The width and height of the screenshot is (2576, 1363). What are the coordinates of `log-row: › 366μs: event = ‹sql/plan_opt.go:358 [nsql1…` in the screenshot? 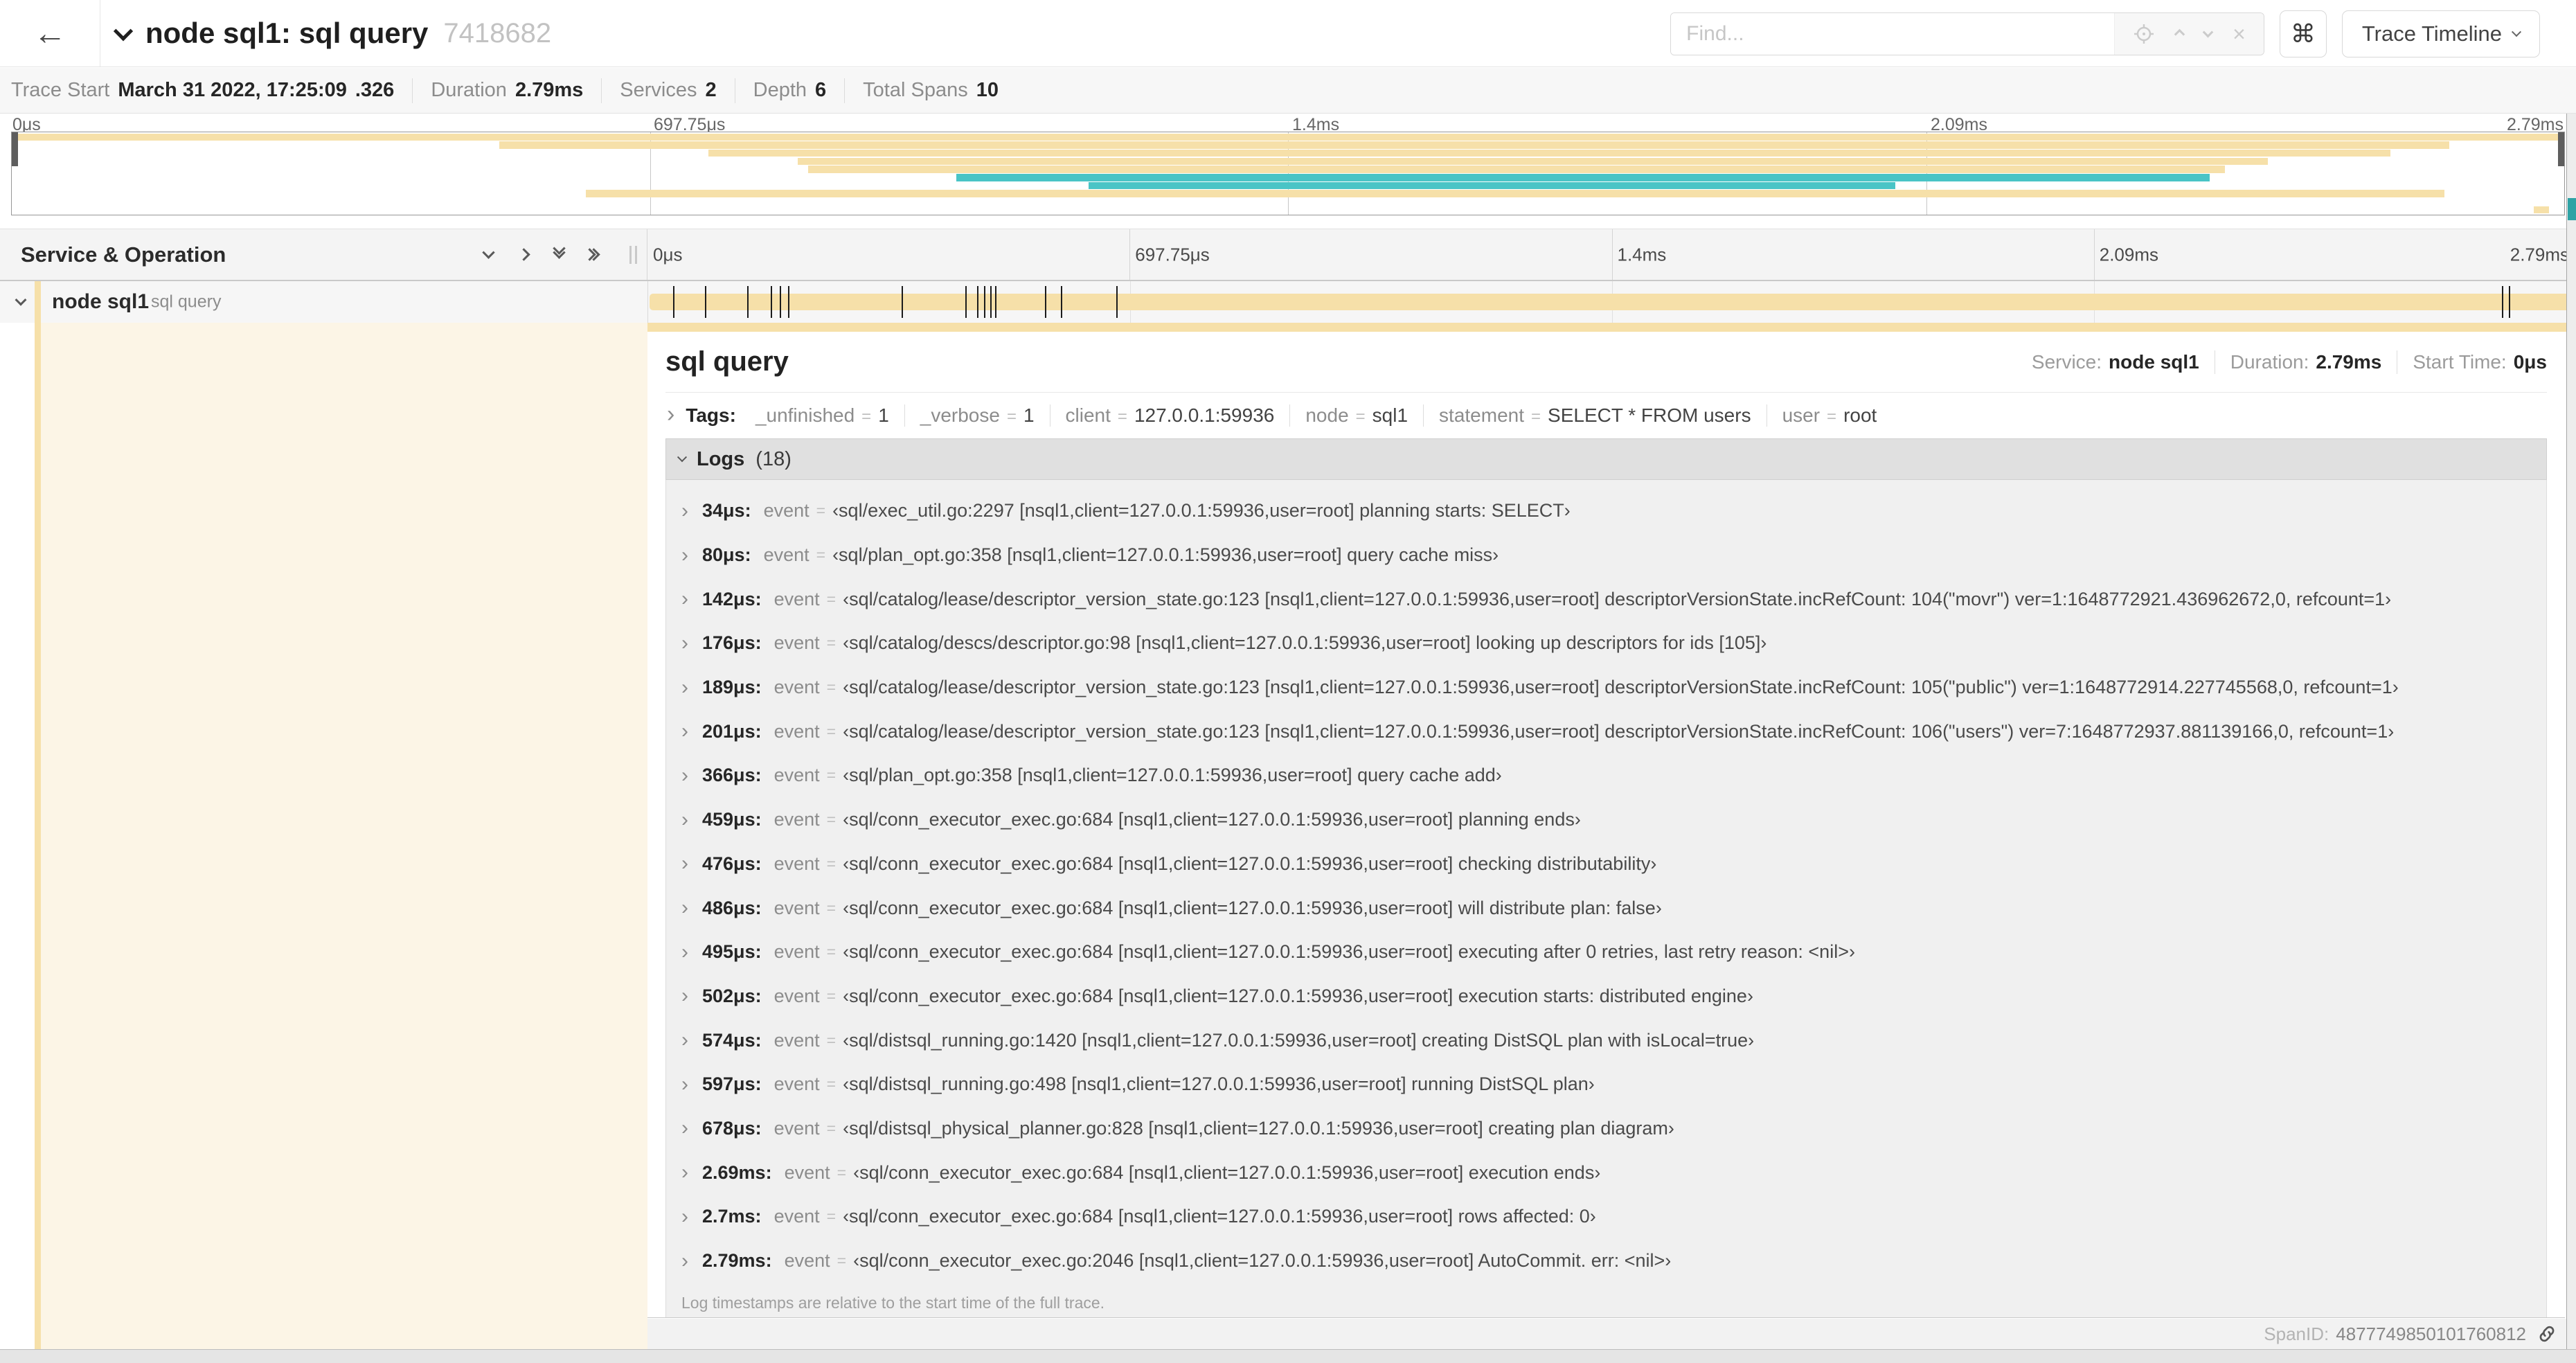 It's located at (1606, 776).